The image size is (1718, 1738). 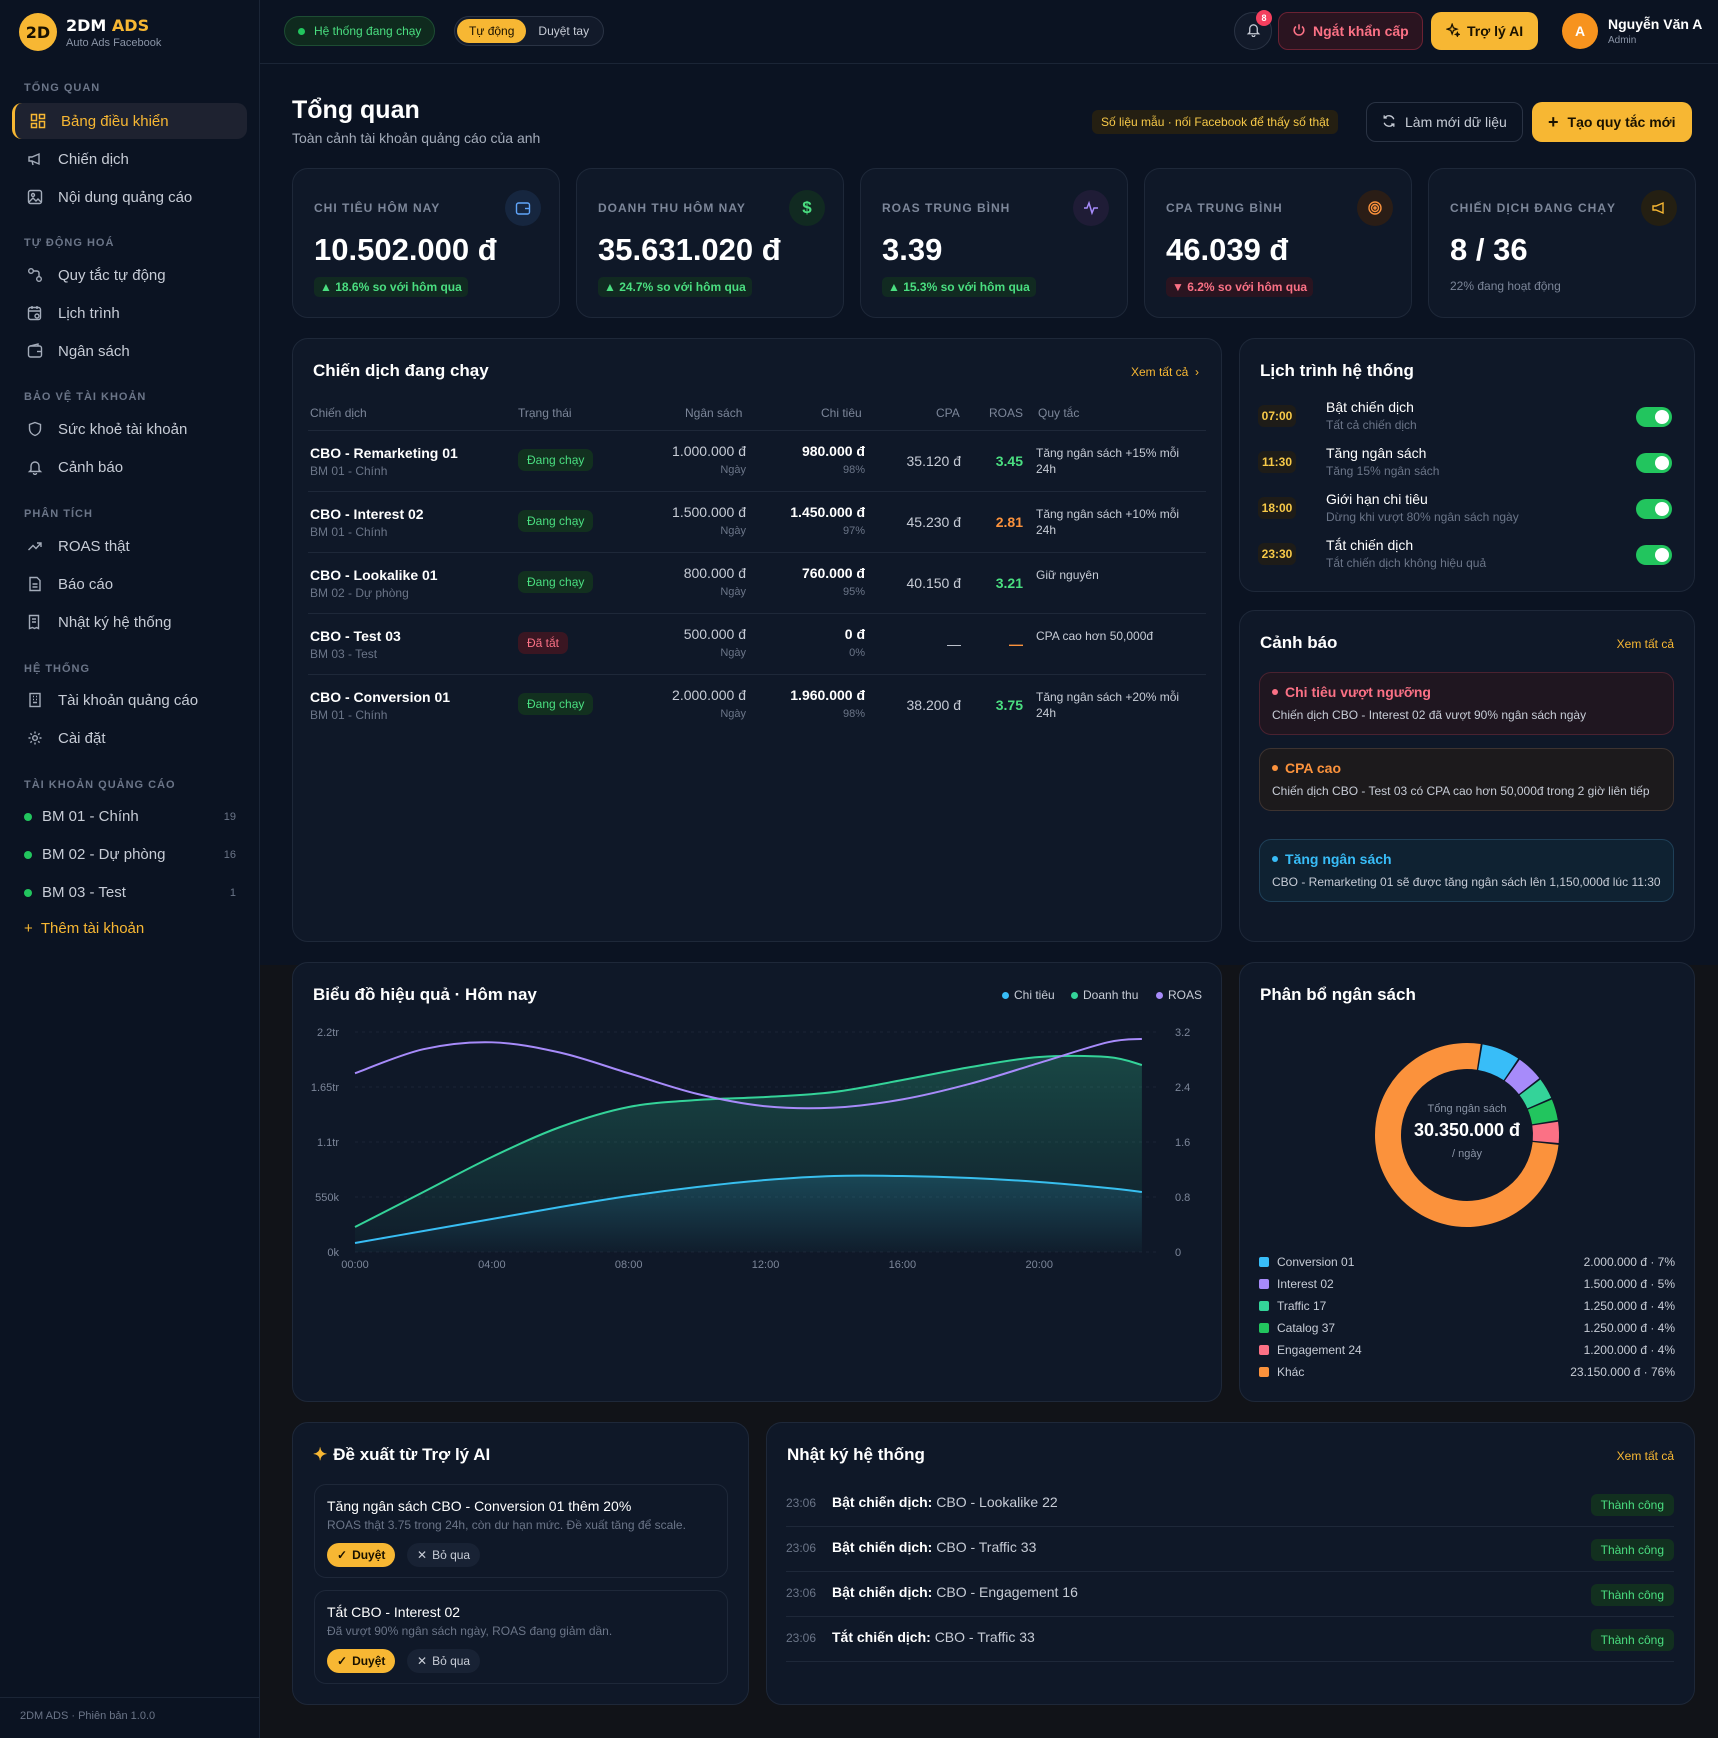 What do you see at coordinates (35, 351) in the screenshot?
I see `wallet-icon` at bounding box center [35, 351].